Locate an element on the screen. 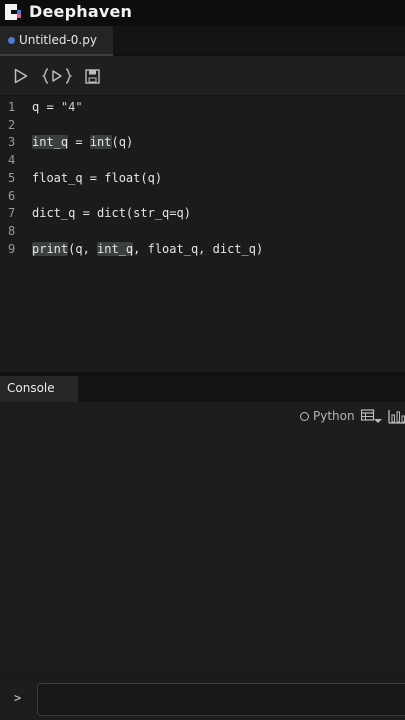 This screenshot has height=720, width=405. tab-console: Console is located at coordinates (39, 389).